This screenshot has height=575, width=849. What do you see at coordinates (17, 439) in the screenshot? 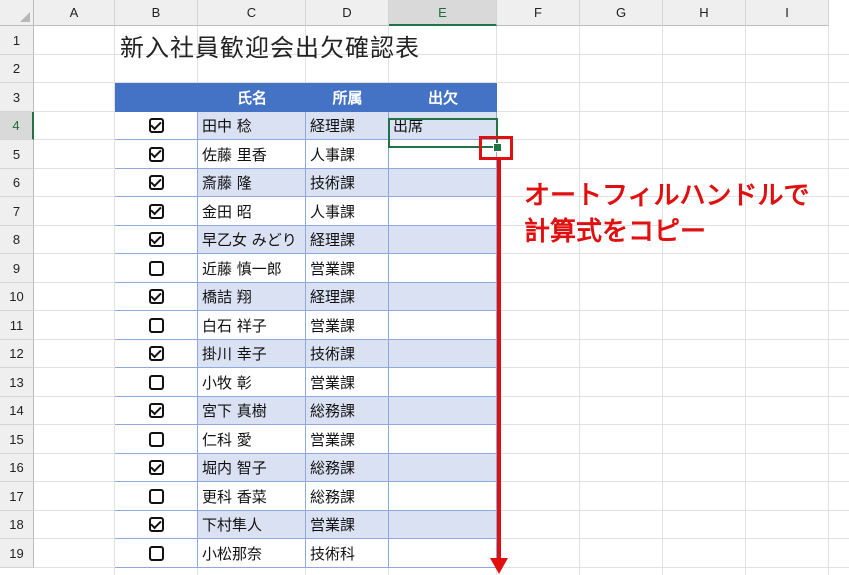
I see `row-header-15: 15` at bounding box center [17, 439].